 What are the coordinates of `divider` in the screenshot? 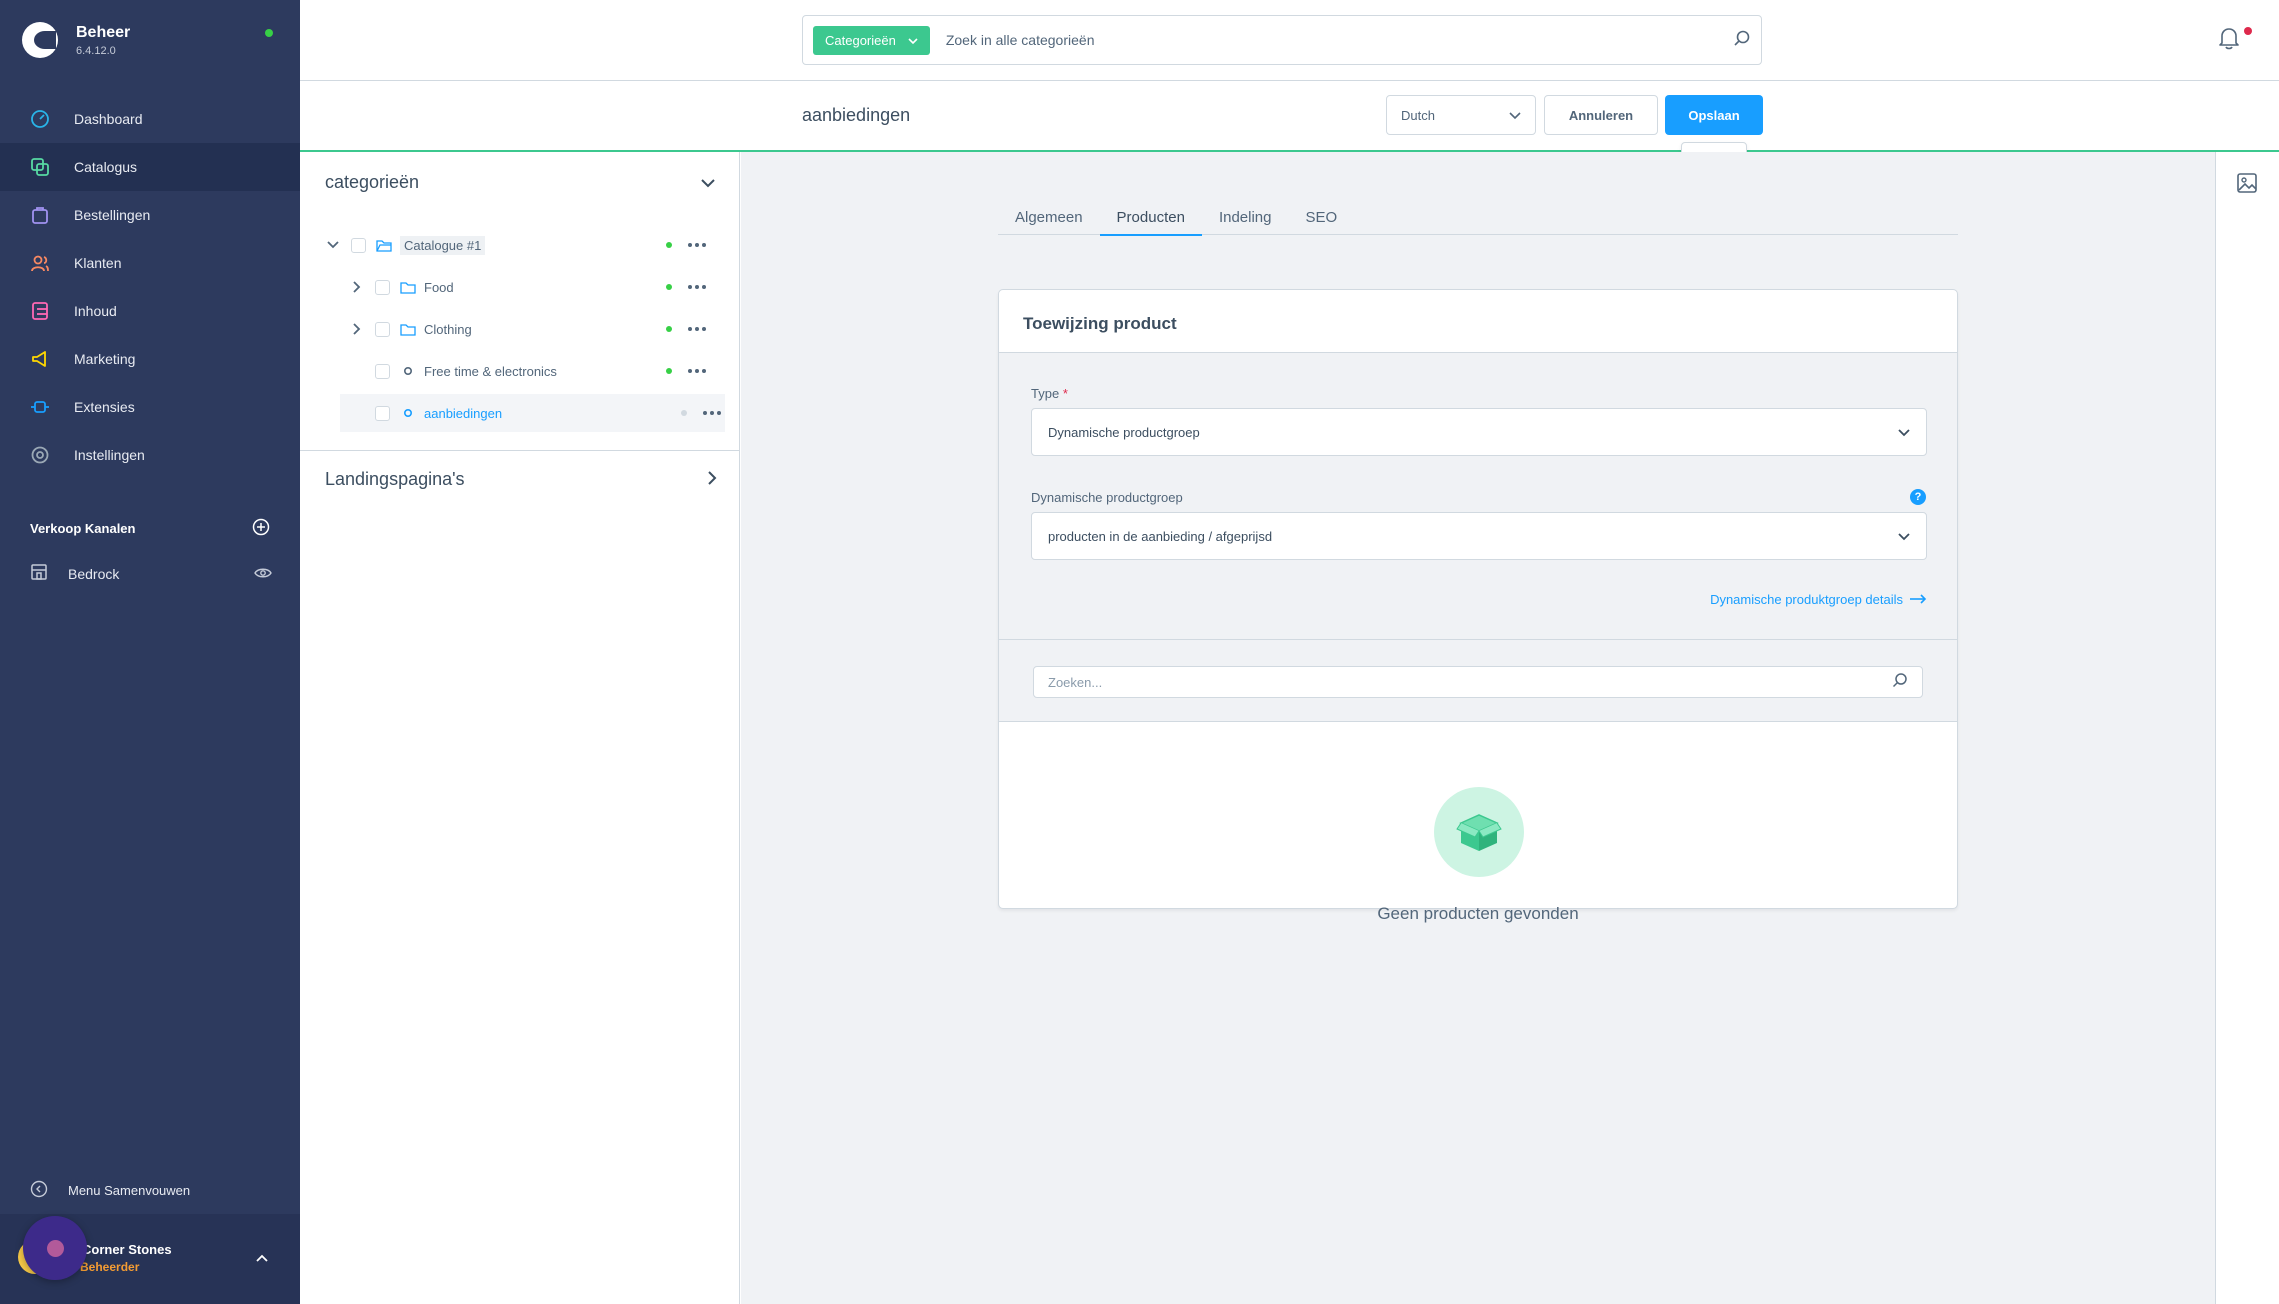 It's located at (520, 450).